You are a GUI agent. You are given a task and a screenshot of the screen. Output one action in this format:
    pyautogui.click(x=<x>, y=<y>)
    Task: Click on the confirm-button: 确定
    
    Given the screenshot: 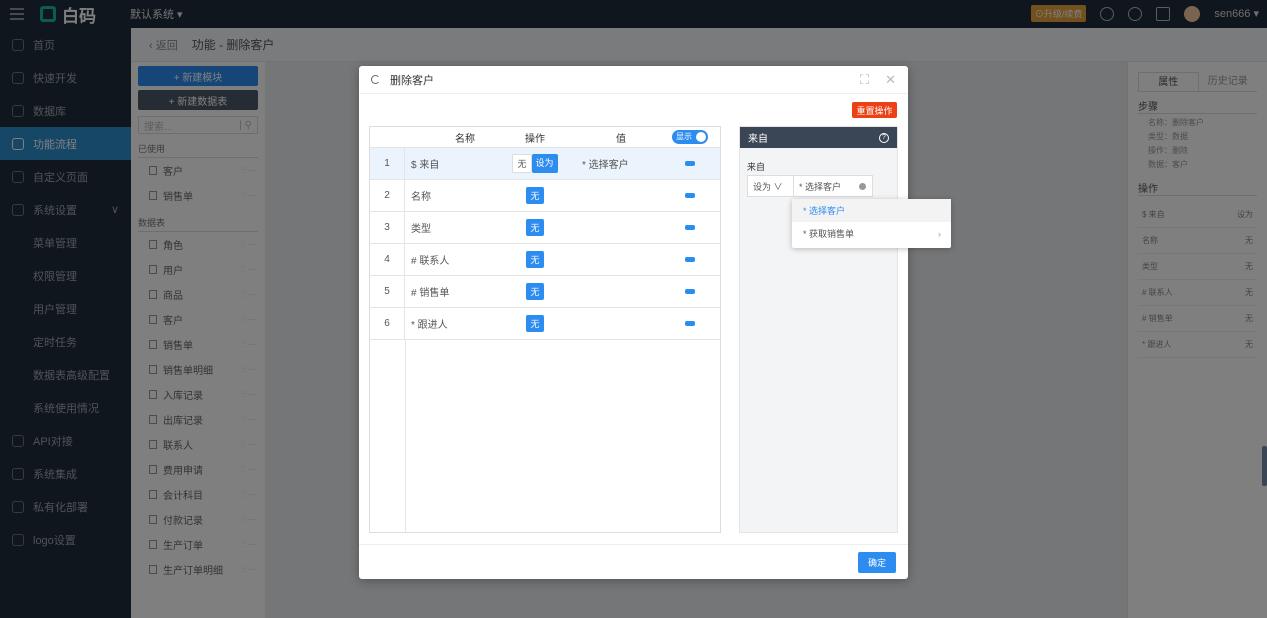 What is the action you would take?
    pyautogui.click(x=877, y=562)
    